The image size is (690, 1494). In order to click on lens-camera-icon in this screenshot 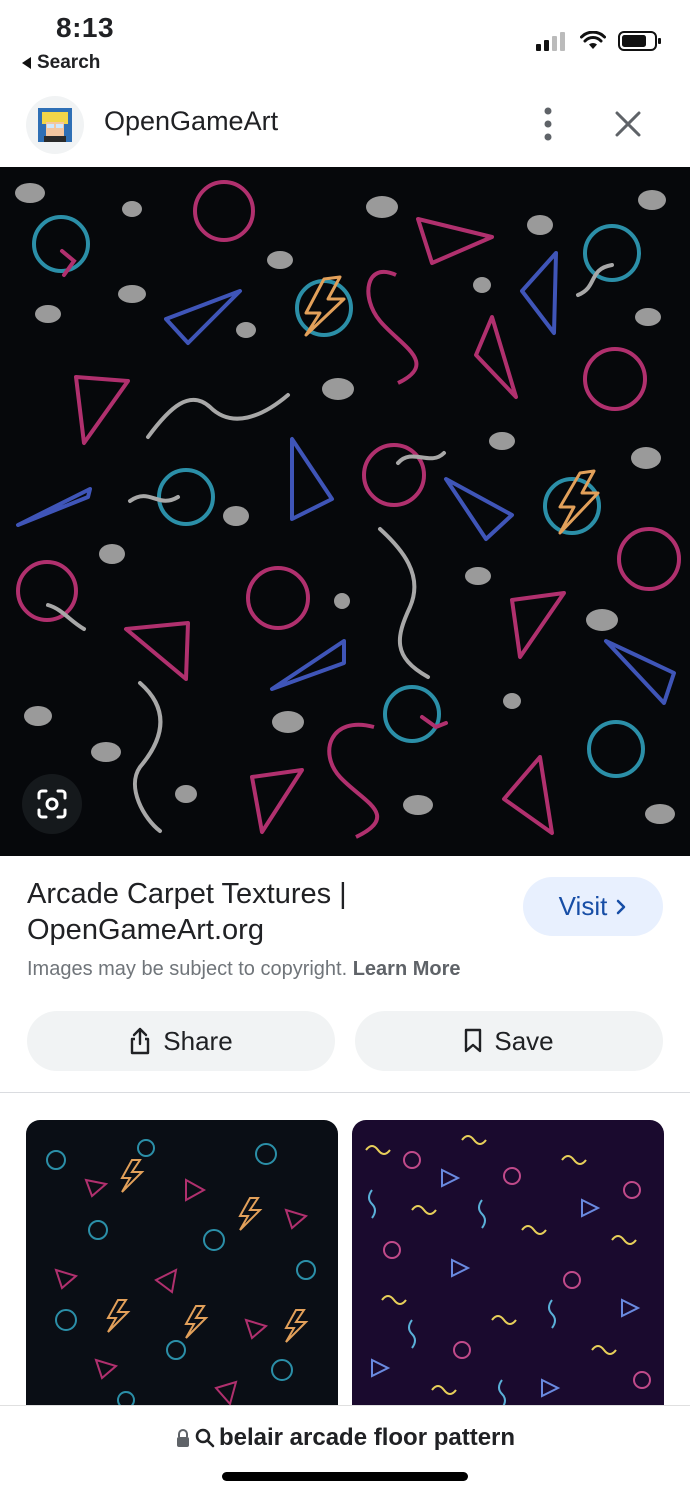, I will do `click(52, 804)`.